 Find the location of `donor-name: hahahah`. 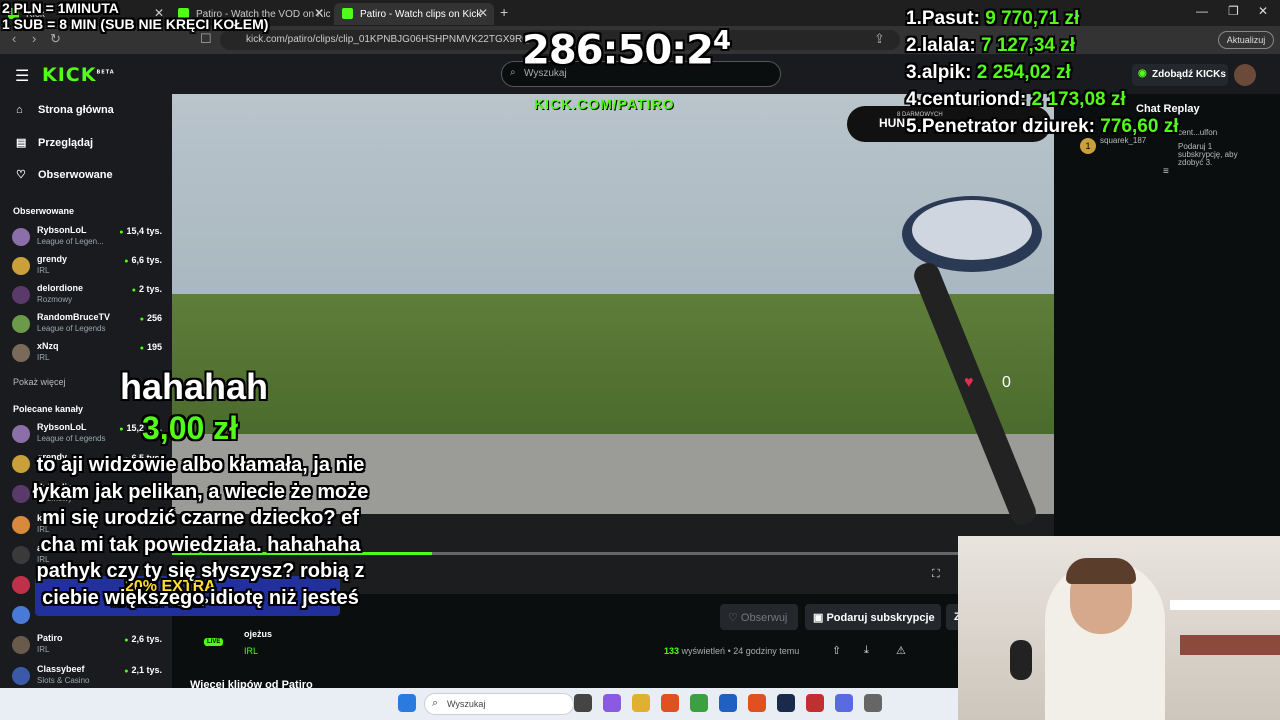

donor-name: hahahah is located at coordinates (194, 386).